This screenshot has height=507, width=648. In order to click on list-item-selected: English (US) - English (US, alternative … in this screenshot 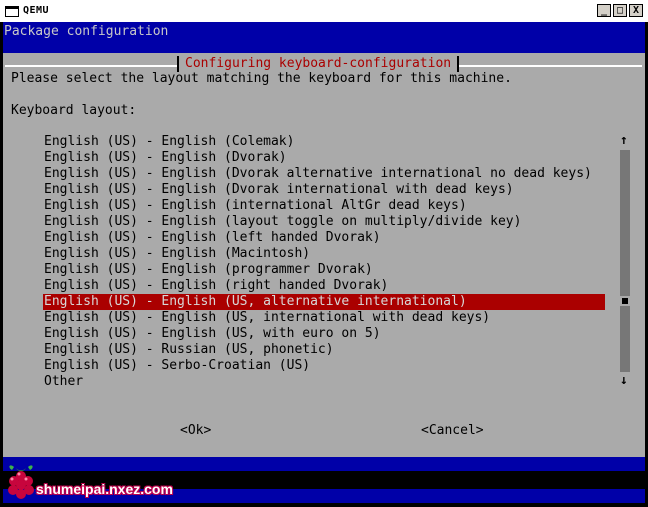, I will do `click(324, 302)`.